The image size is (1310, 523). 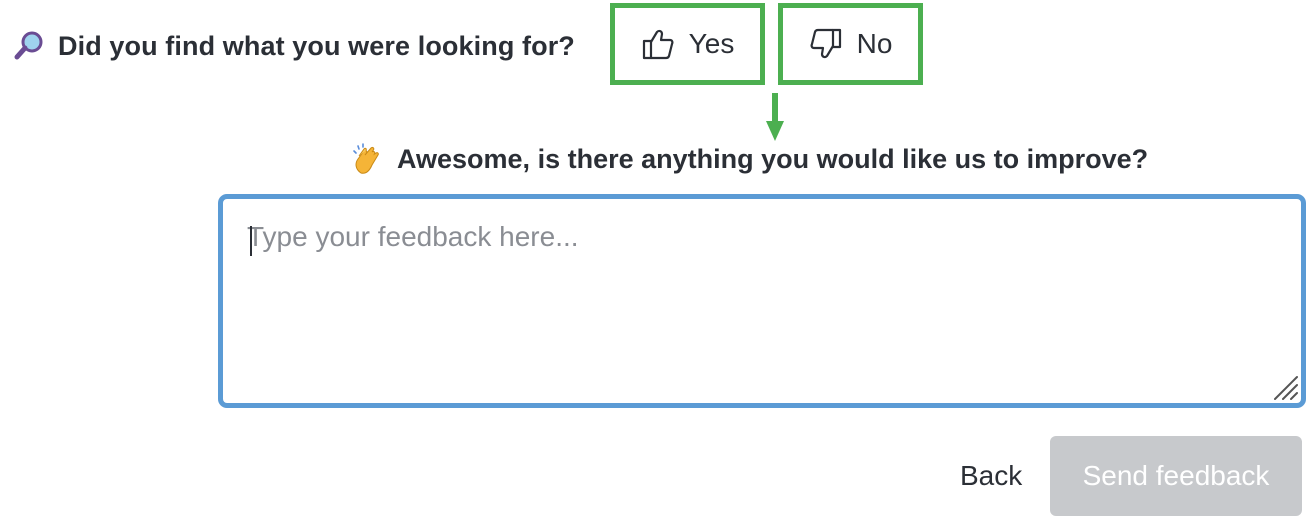 I want to click on back-button: Back, so click(x=991, y=476).